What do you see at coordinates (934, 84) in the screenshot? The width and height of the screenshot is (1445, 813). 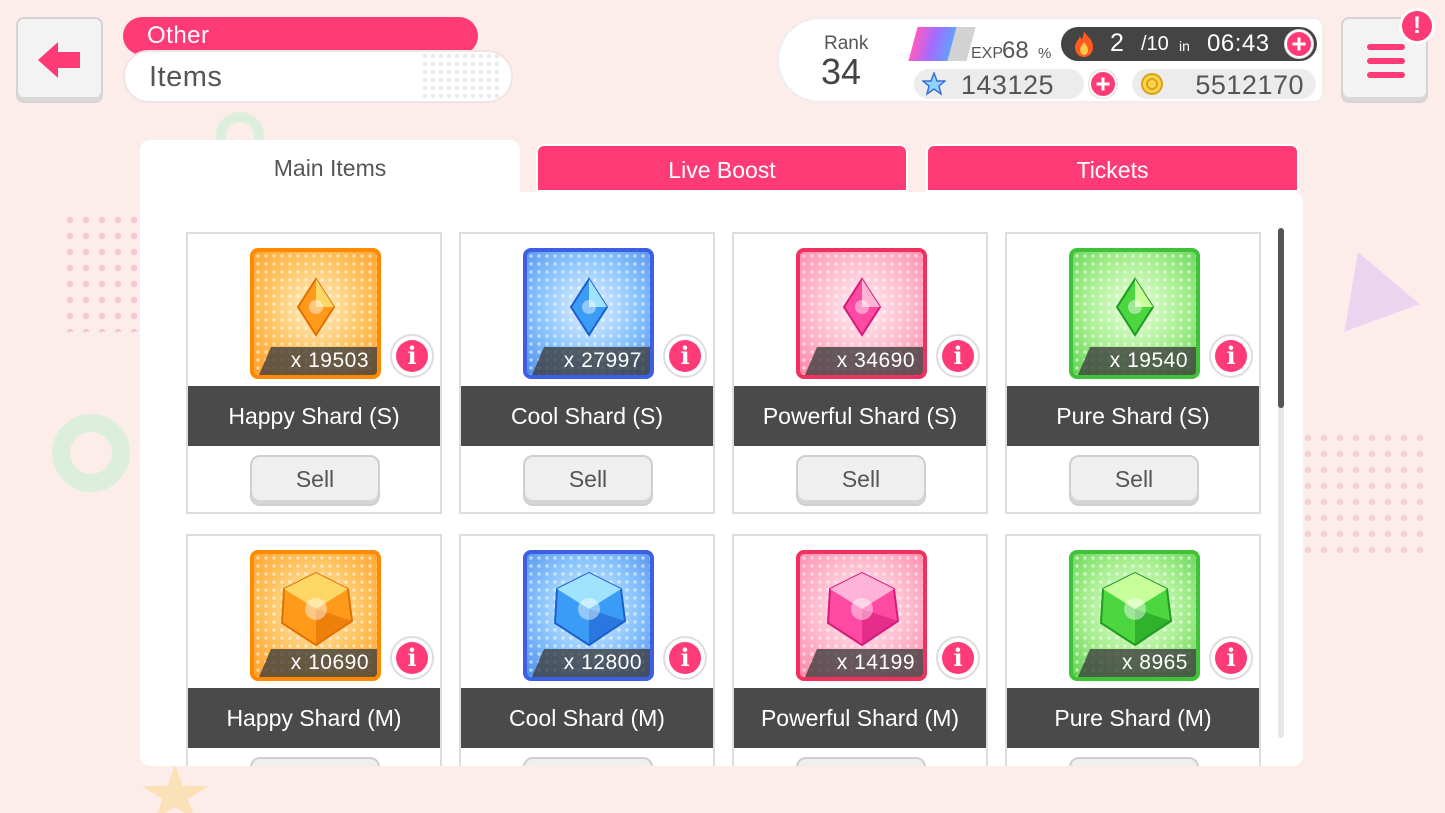 I see `star-icon` at bounding box center [934, 84].